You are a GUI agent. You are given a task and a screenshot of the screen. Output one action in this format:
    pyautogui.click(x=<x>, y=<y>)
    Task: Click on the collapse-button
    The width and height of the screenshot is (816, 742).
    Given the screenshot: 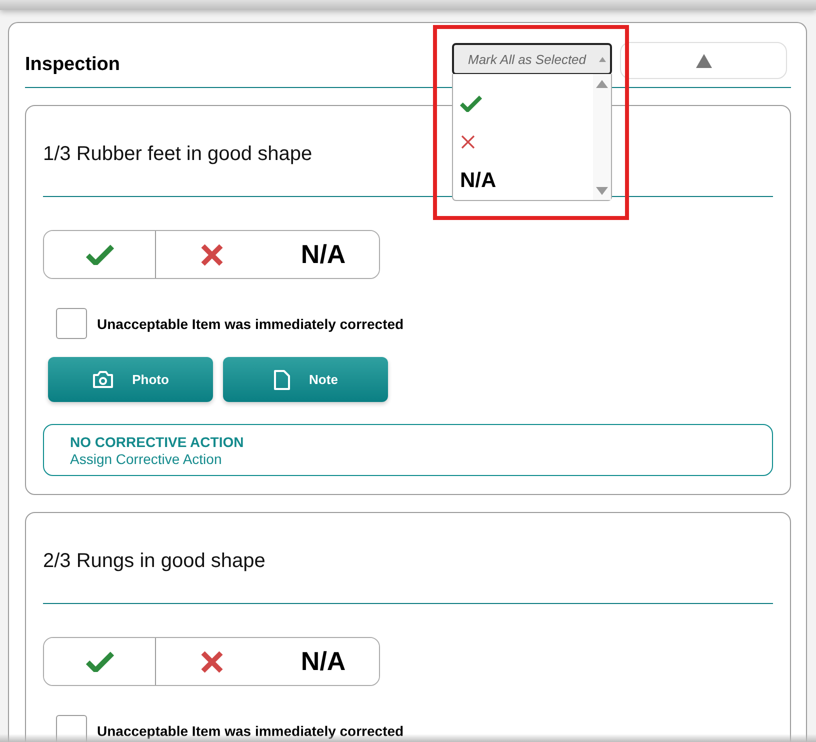 What is the action you would take?
    pyautogui.click(x=703, y=60)
    